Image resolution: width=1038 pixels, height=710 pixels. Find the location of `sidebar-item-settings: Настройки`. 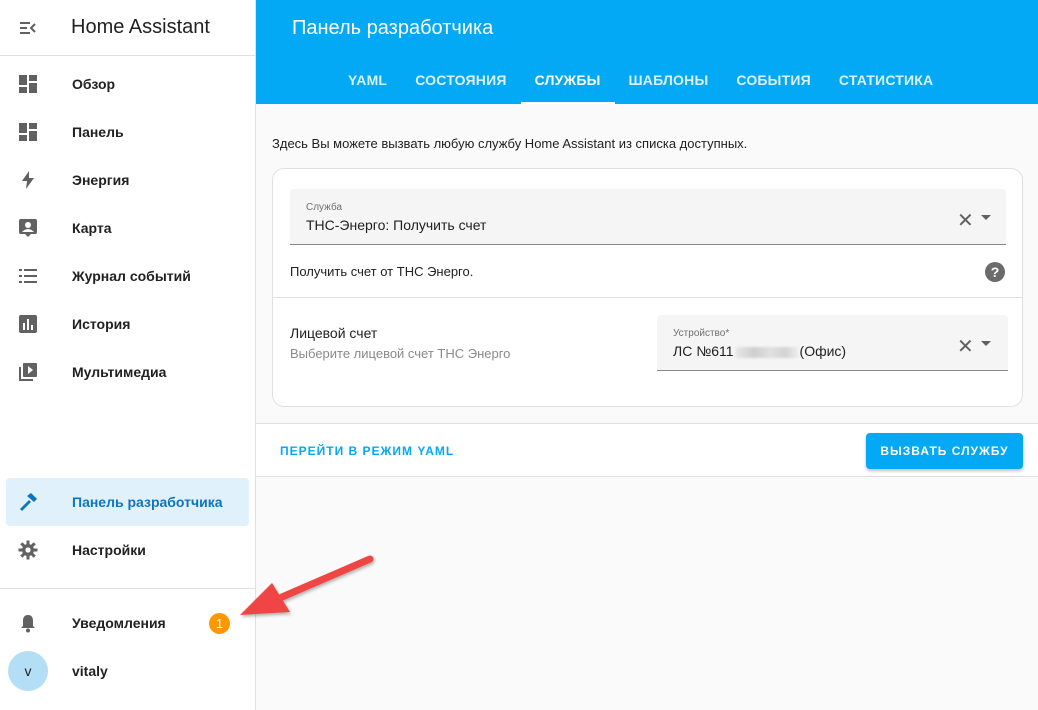

sidebar-item-settings: Настройки is located at coordinates (127, 550).